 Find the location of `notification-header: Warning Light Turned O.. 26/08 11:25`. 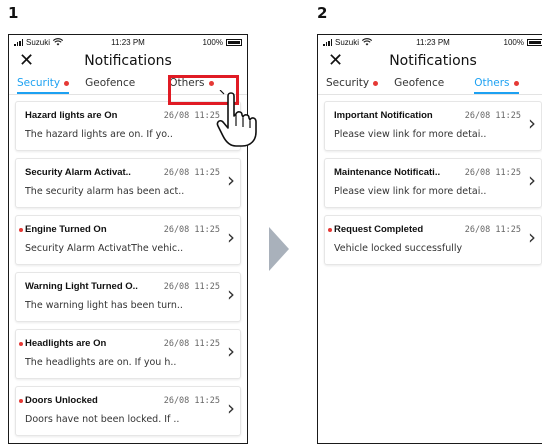

notification-header: Warning Light Turned O.. 26/08 11:25 is located at coordinates (122, 286).